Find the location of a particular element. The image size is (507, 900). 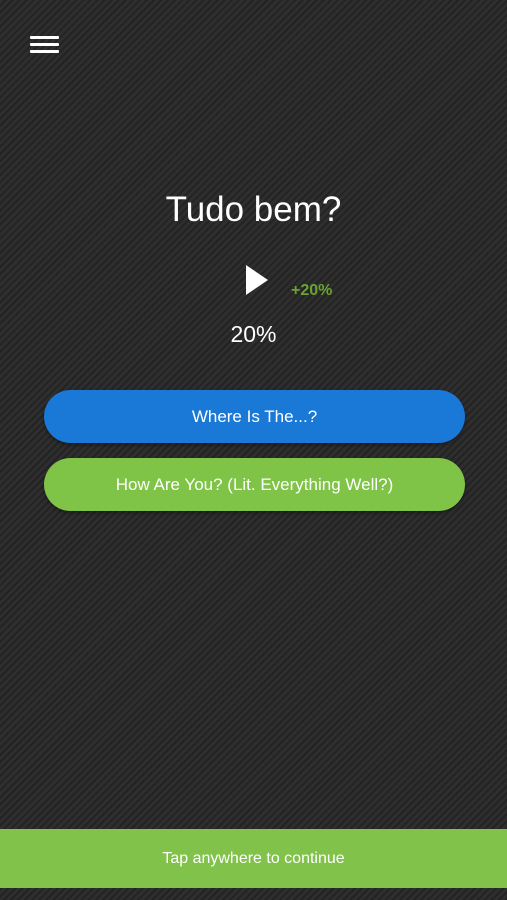

play-audio-button is located at coordinates (256, 280).